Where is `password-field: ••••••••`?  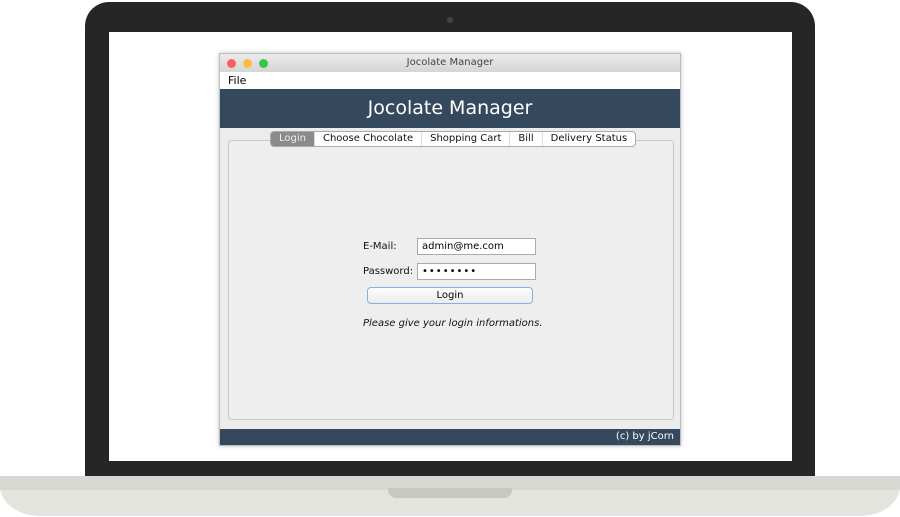
password-field: •••••••• is located at coordinates (476, 271).